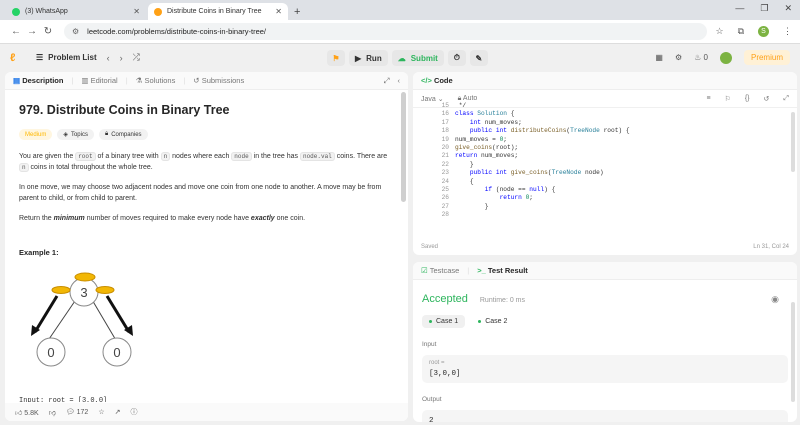 The image size is (800, 425). Describe the element at coordinates (218, 80) in the screenshot. I see `tab-submissions: ↺ Submissions` at that location.